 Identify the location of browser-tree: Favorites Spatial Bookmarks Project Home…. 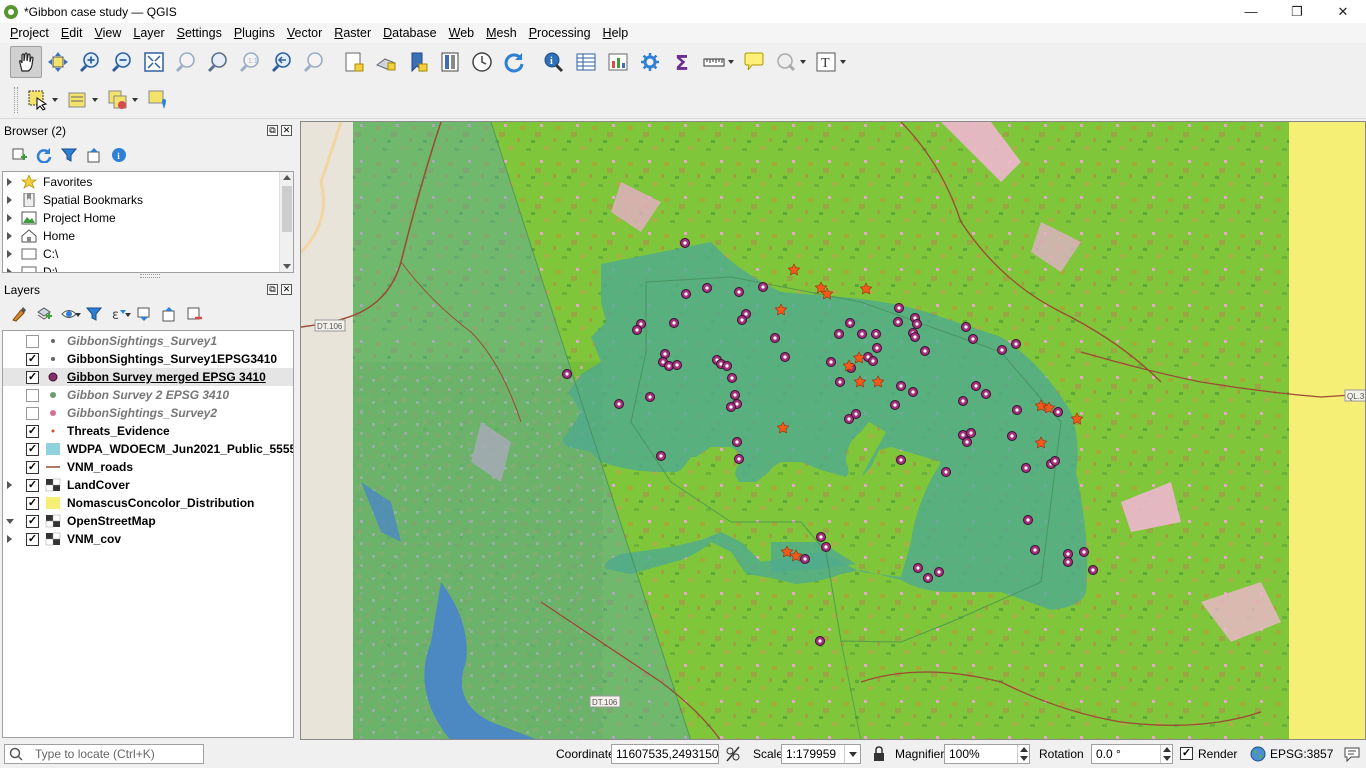
(148, 222).